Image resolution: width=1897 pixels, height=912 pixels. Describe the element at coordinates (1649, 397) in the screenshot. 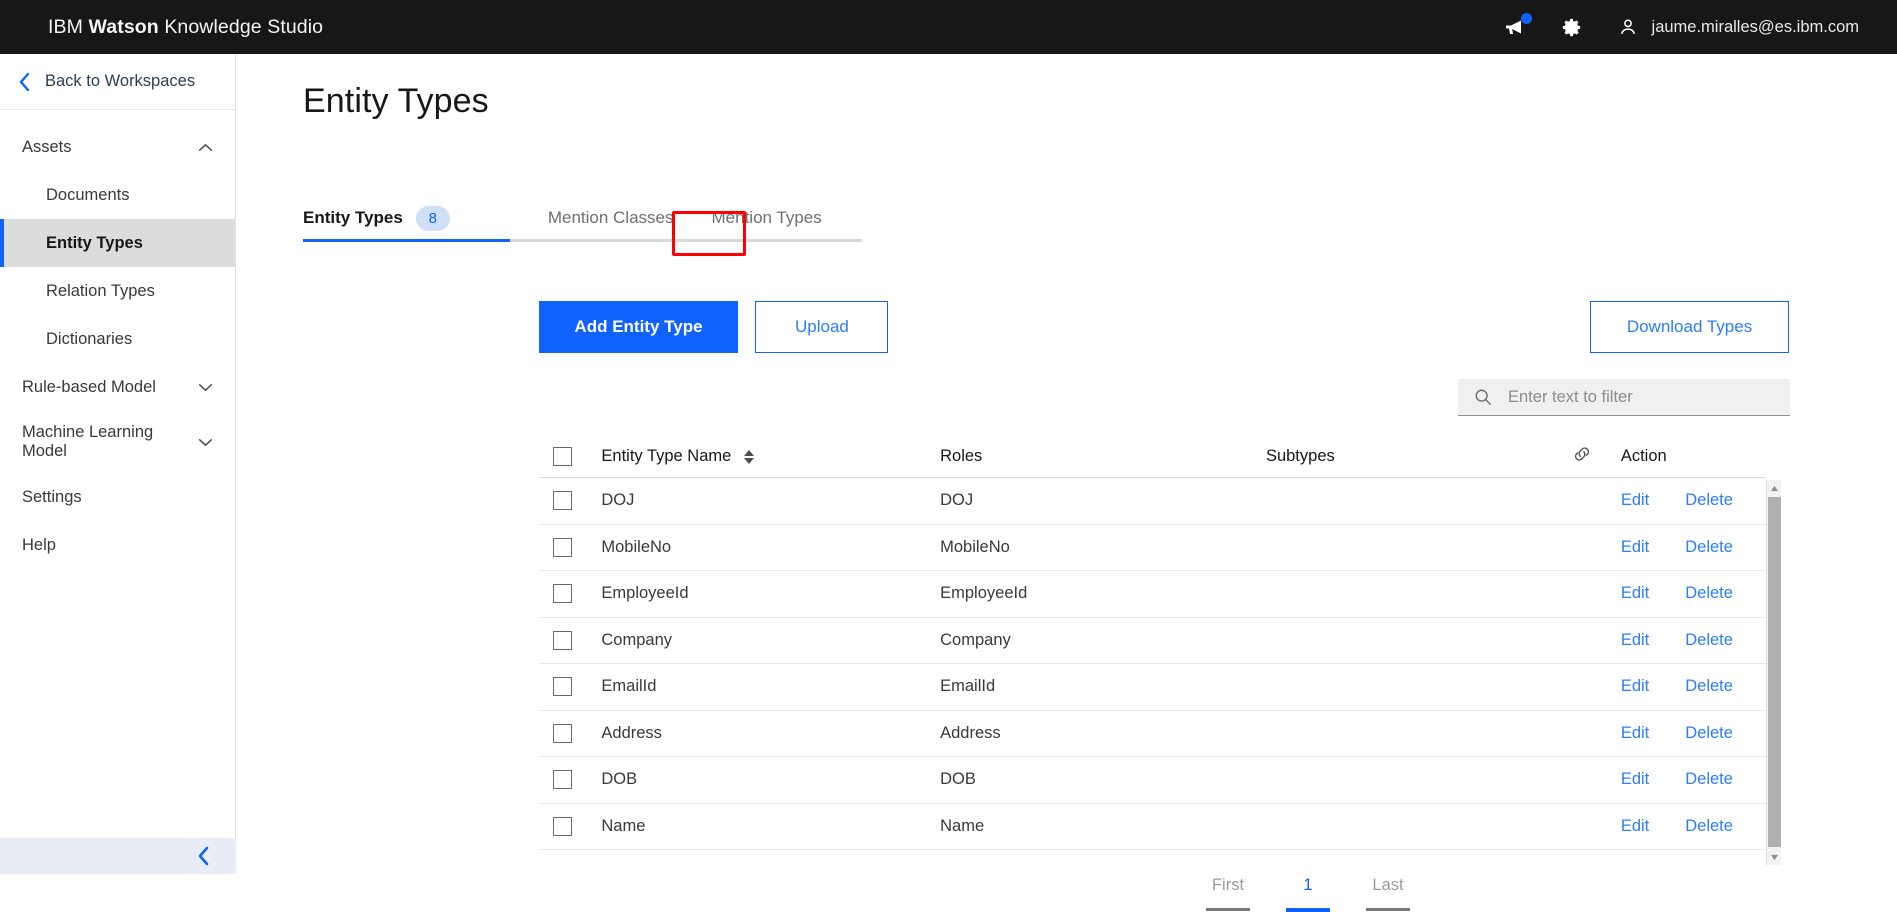

I see `filter-input` at that location.